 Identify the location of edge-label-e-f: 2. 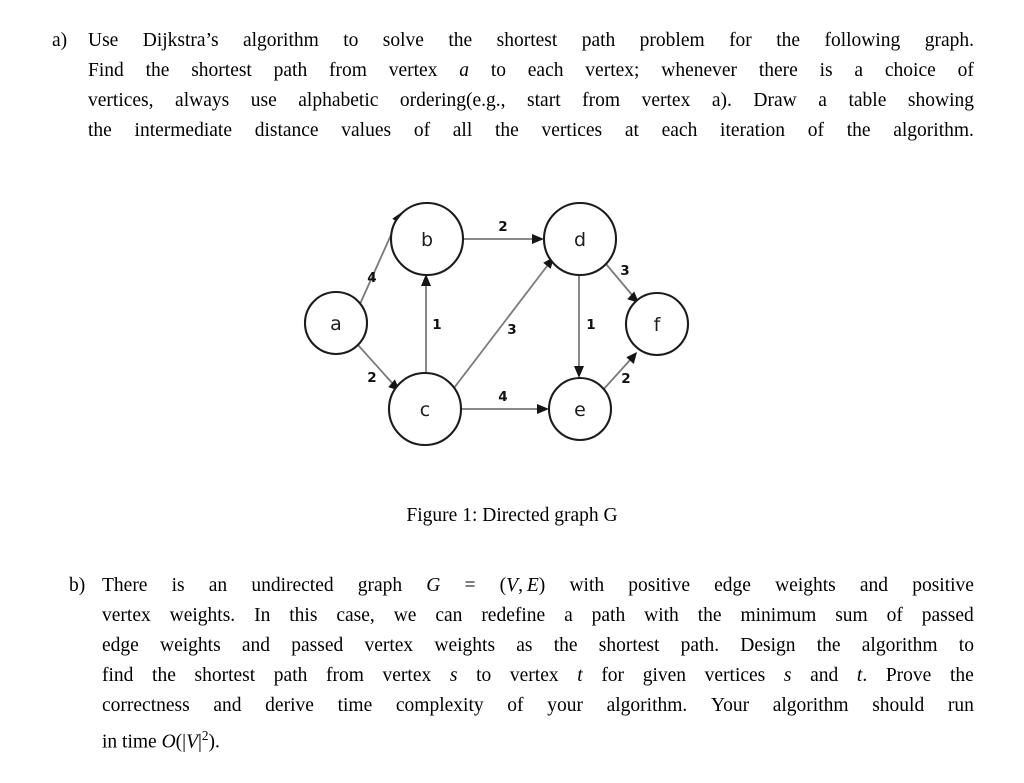
(625, 379).